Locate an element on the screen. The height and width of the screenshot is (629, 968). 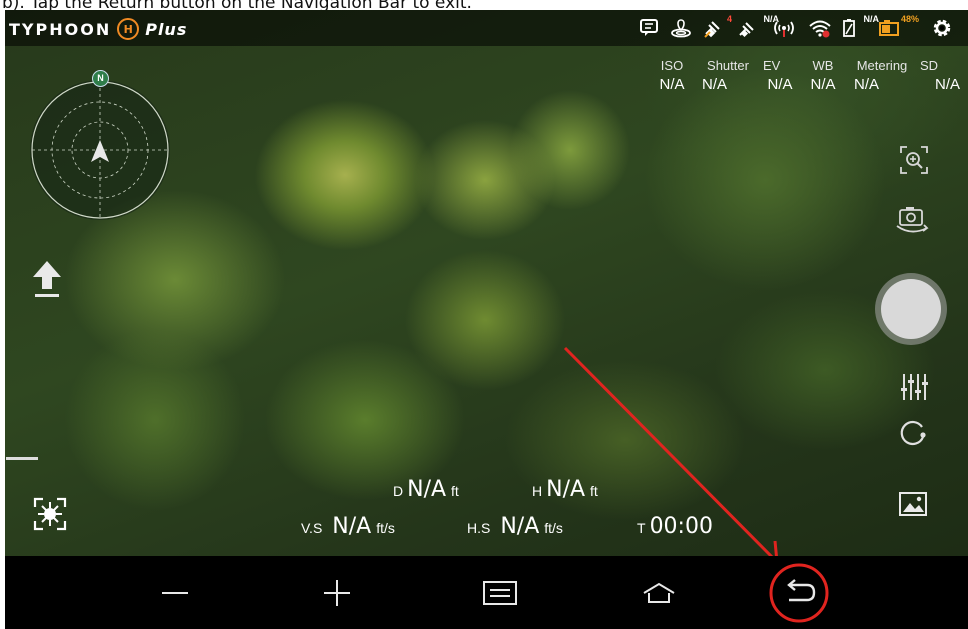
mode-icon is located at coordinates (913, 433).